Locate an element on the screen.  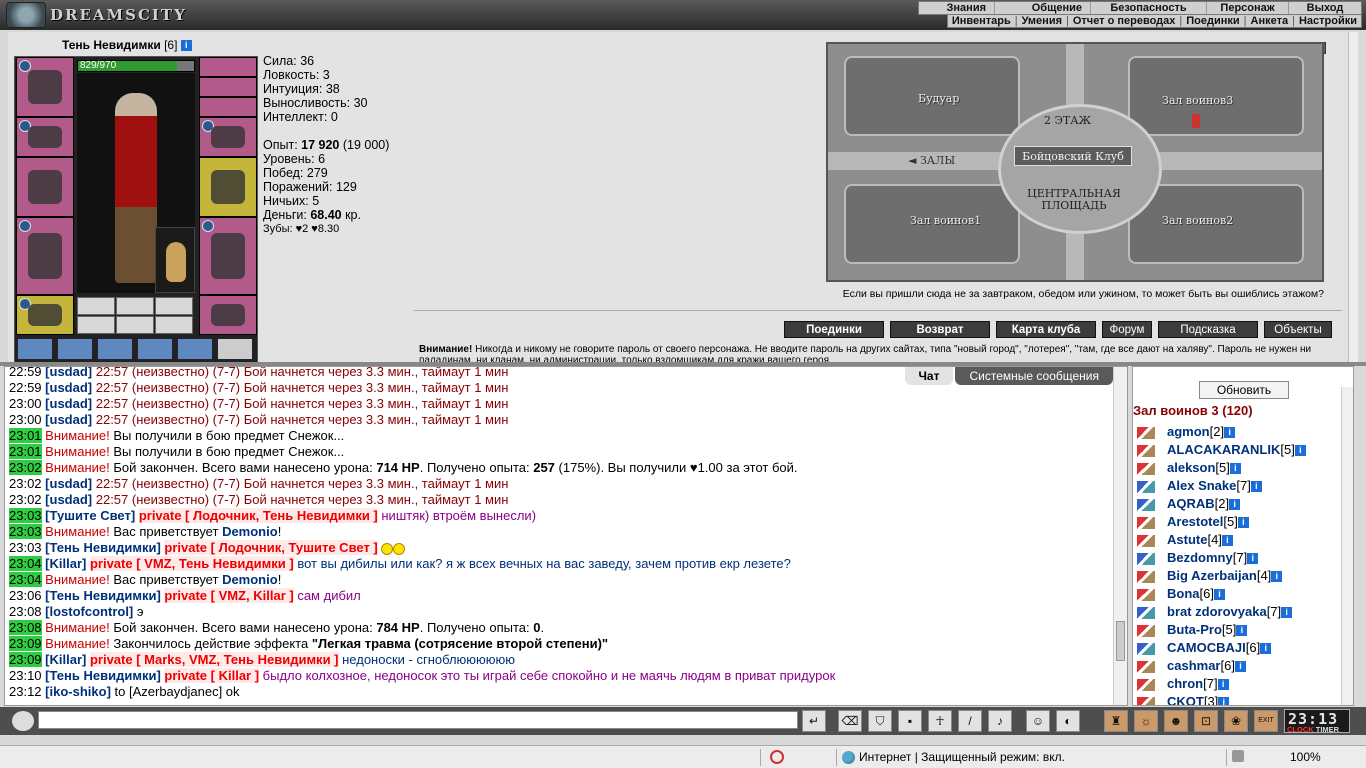
message-time: 23:06 is located at coordinates (25, 595).